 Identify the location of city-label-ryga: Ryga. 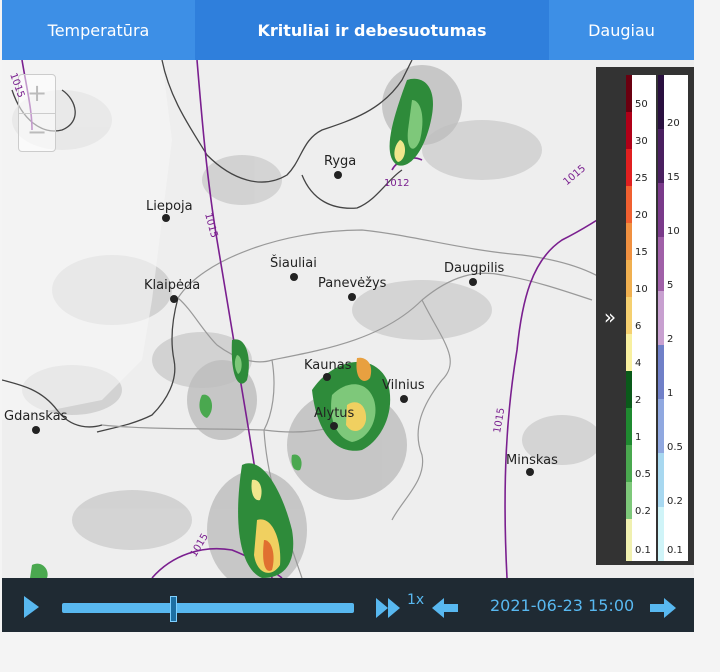
(340, 161).